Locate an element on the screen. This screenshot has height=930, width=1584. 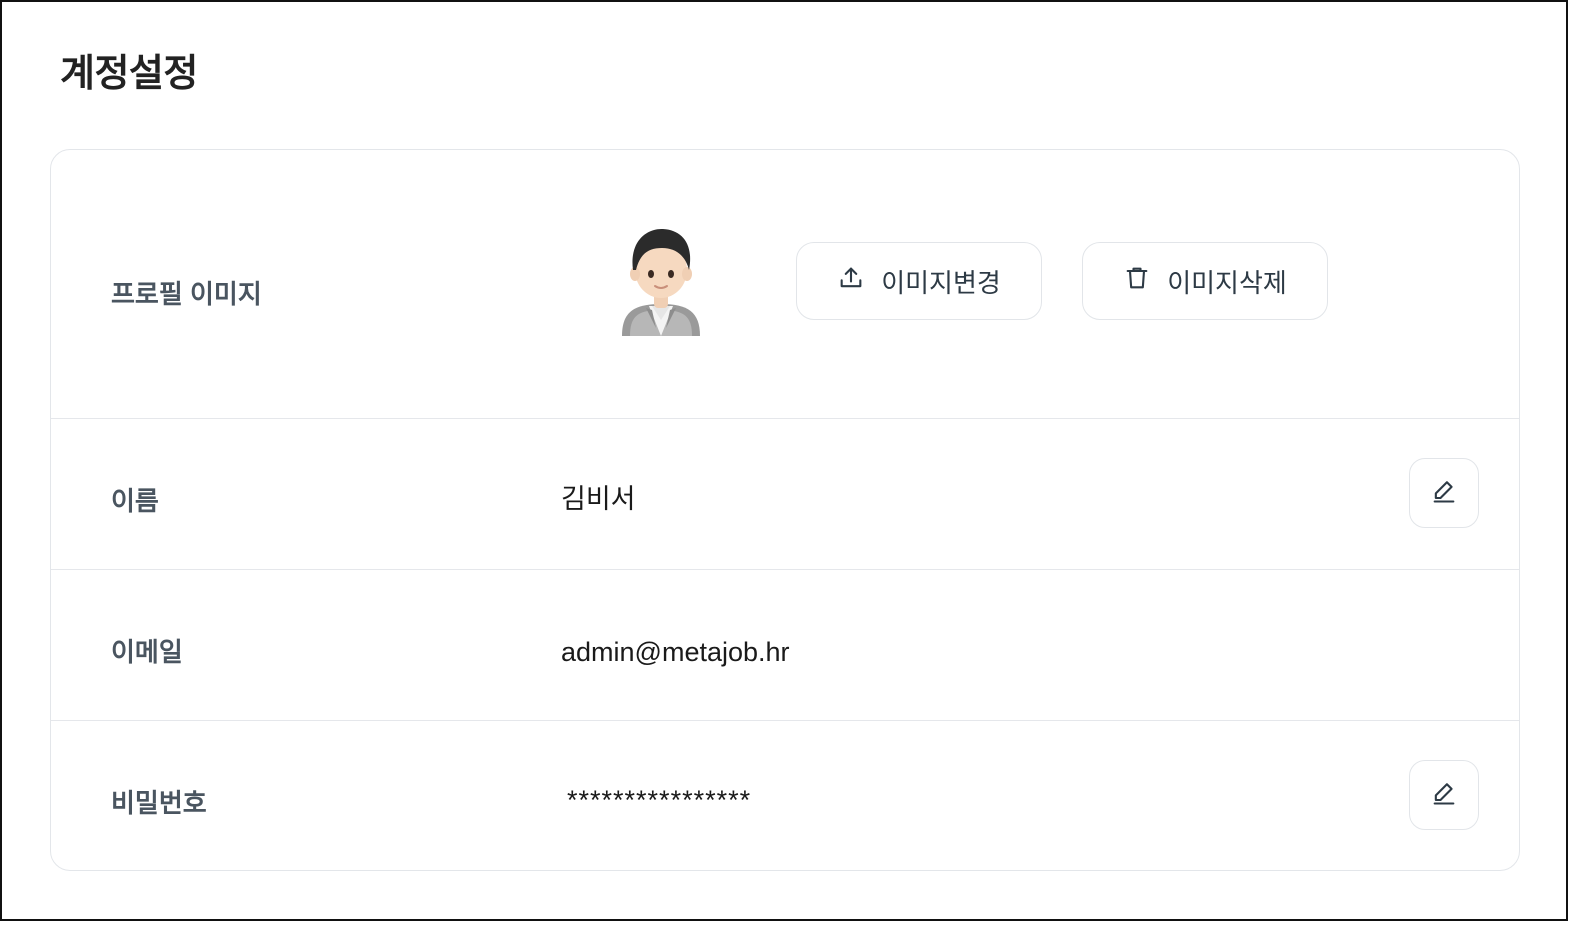
email-label: 이메일 is located at coordinates (147, 652).